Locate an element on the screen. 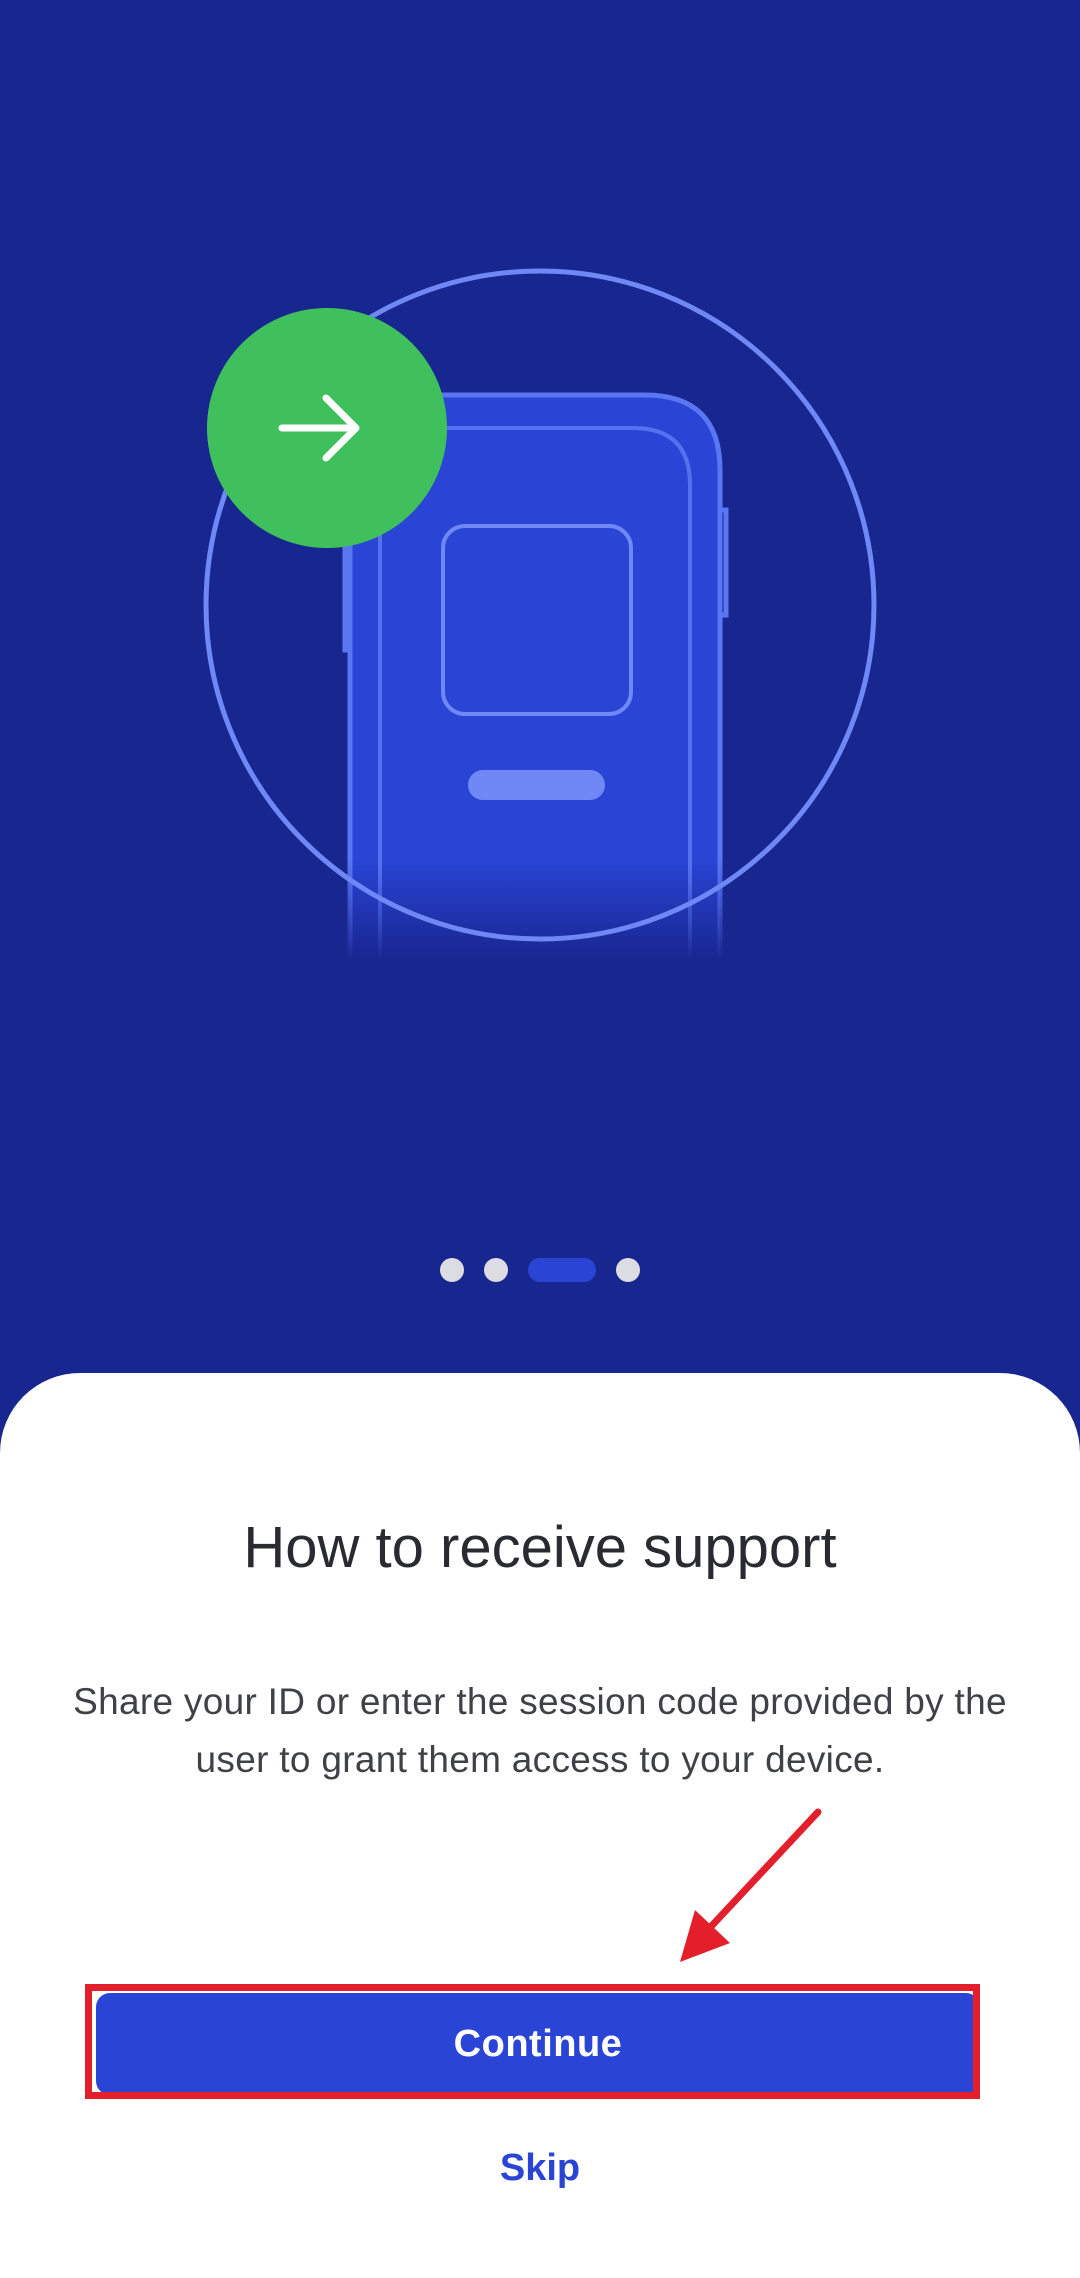 This screenshot has width=1080, height=2278. skip-button: Skip is located at coordinates (540, 2168).